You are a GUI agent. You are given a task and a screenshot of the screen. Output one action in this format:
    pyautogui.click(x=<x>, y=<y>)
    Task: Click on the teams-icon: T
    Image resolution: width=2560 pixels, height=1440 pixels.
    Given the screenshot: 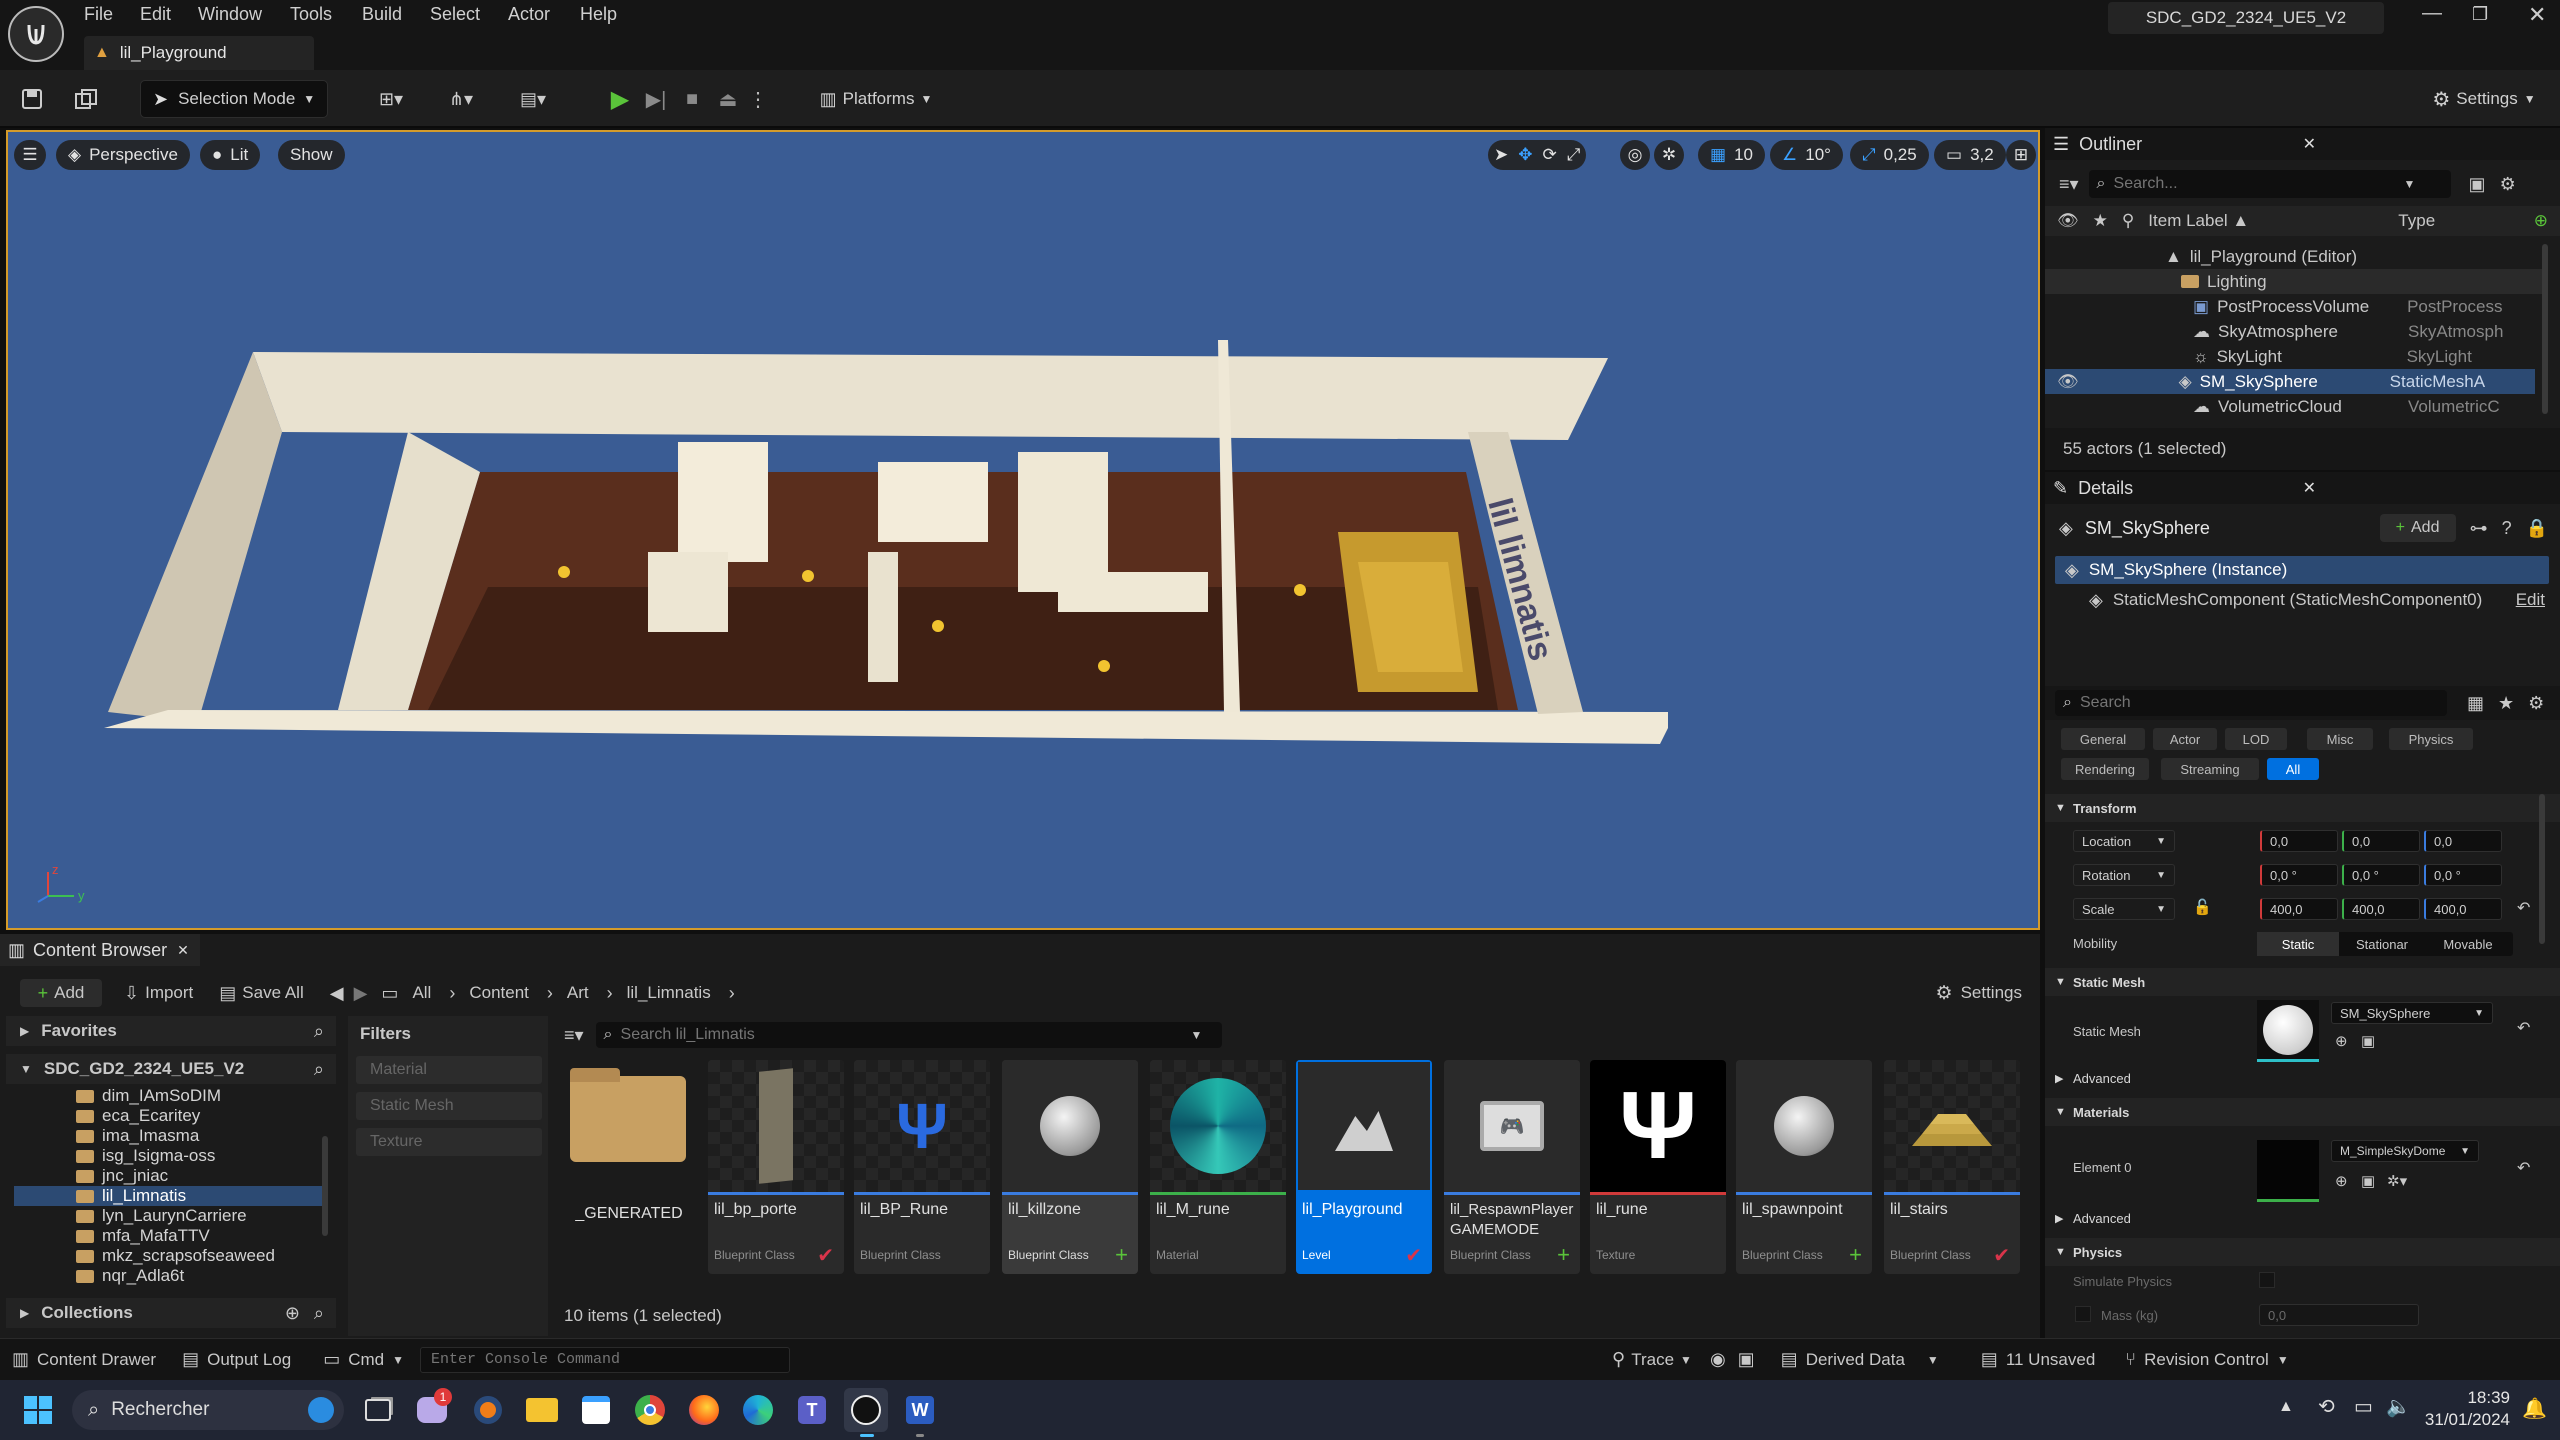 What is the action you would take?
    pyautogui.click(x=812, y=1410)
    